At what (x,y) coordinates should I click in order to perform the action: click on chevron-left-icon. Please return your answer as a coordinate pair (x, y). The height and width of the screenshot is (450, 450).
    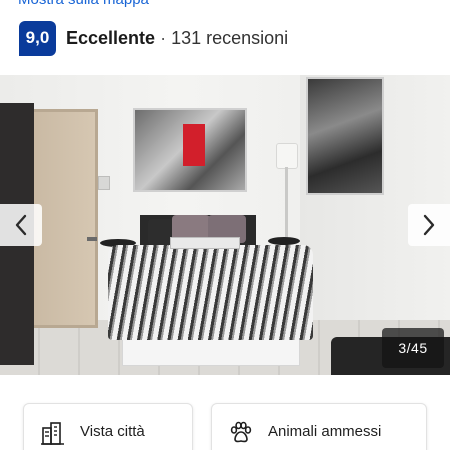
    Looking at the image, I should click on (21, 225).